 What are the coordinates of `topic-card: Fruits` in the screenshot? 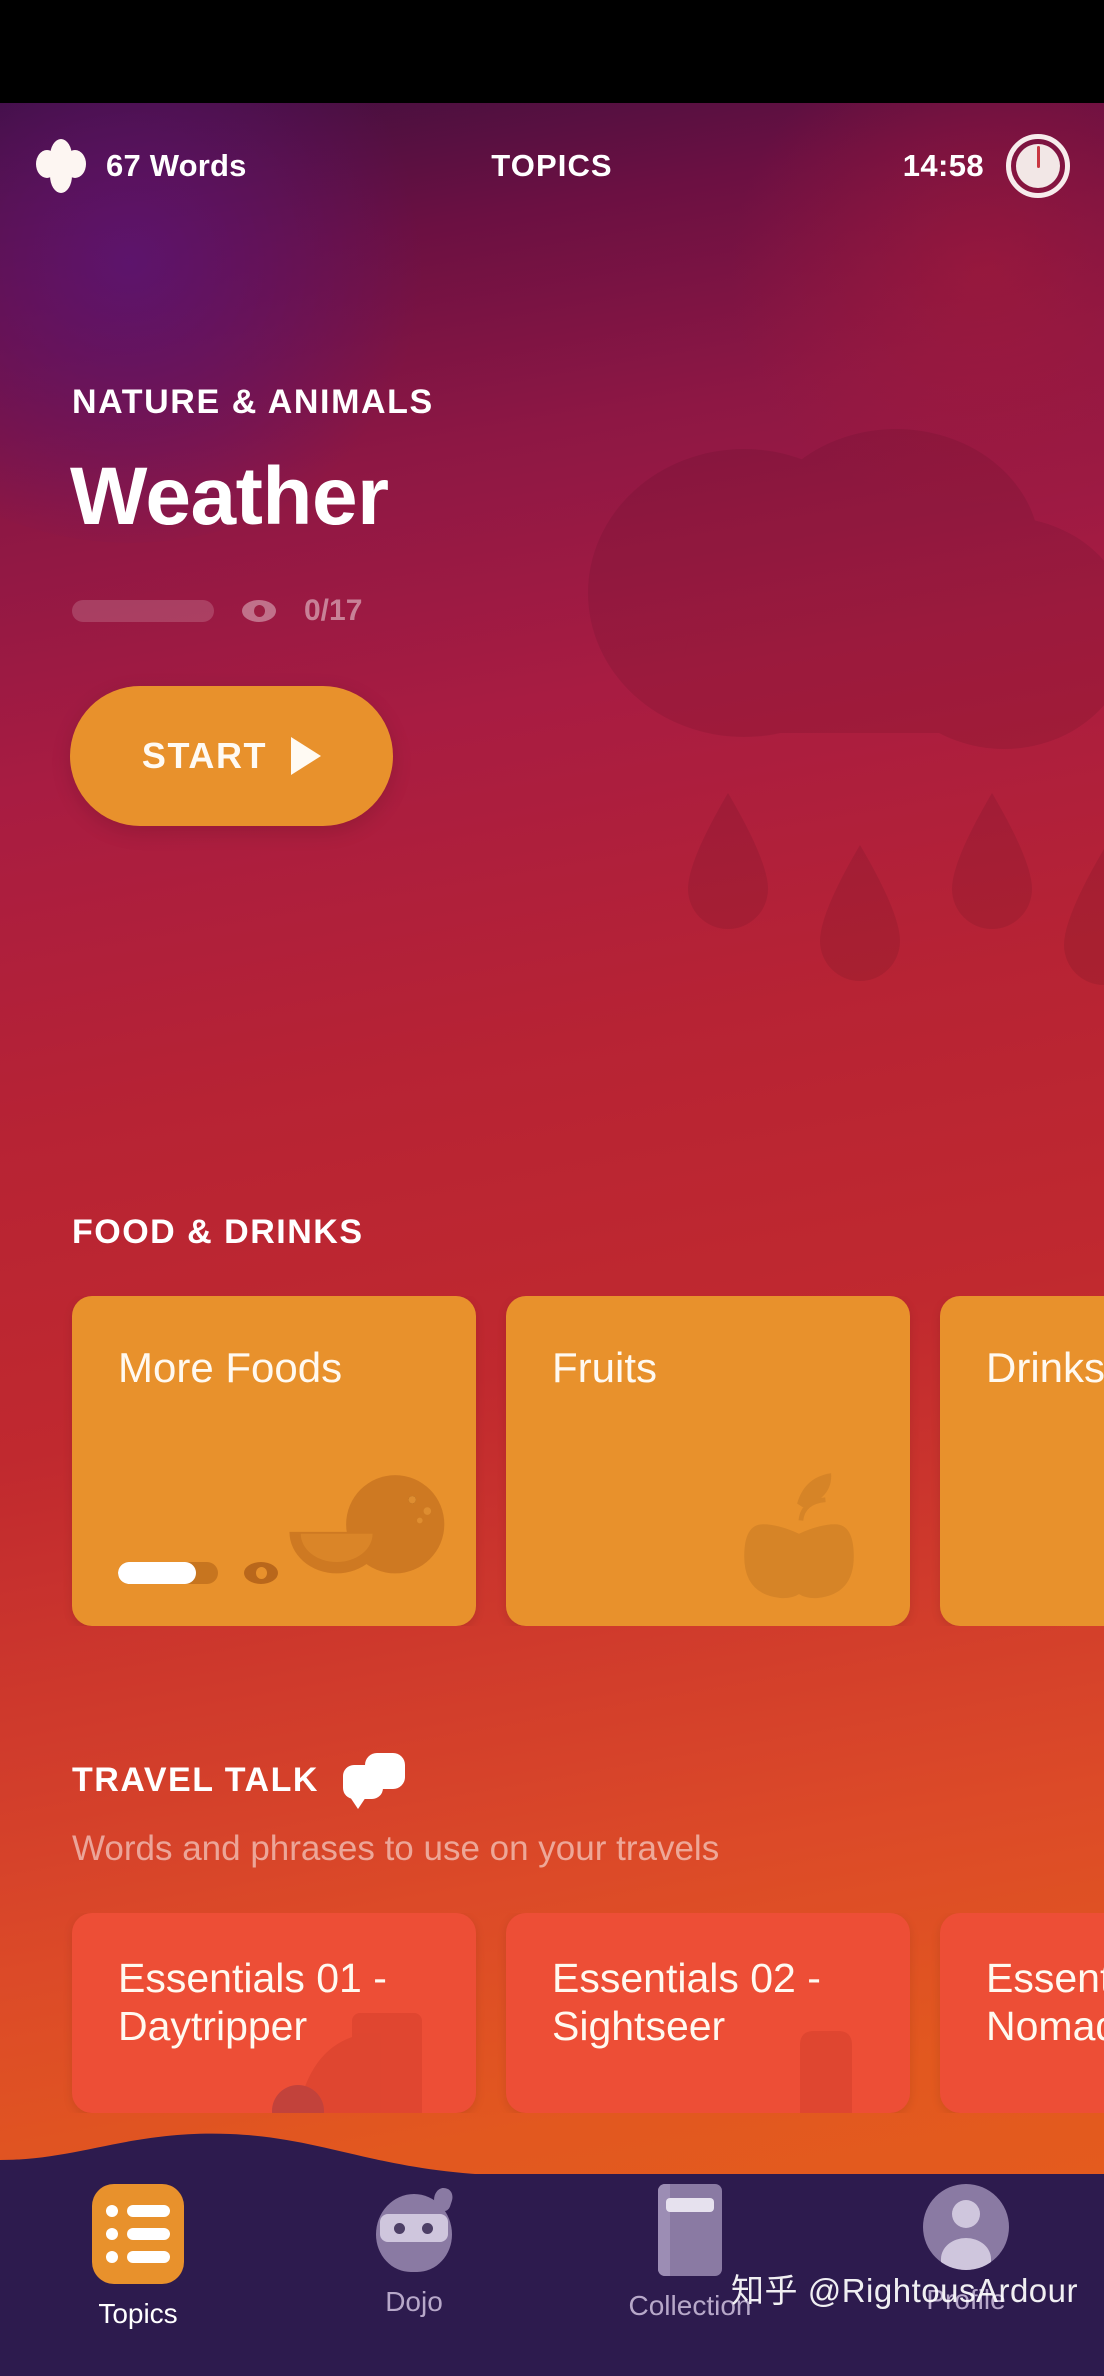 It's located at (708, 1461).